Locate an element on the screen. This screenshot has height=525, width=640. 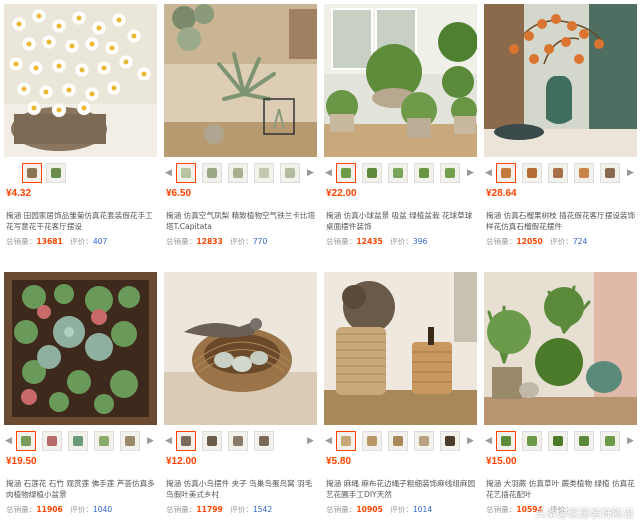
product-stats: 总销量：11906 评价：1040 is located at coordinates (81, 509).